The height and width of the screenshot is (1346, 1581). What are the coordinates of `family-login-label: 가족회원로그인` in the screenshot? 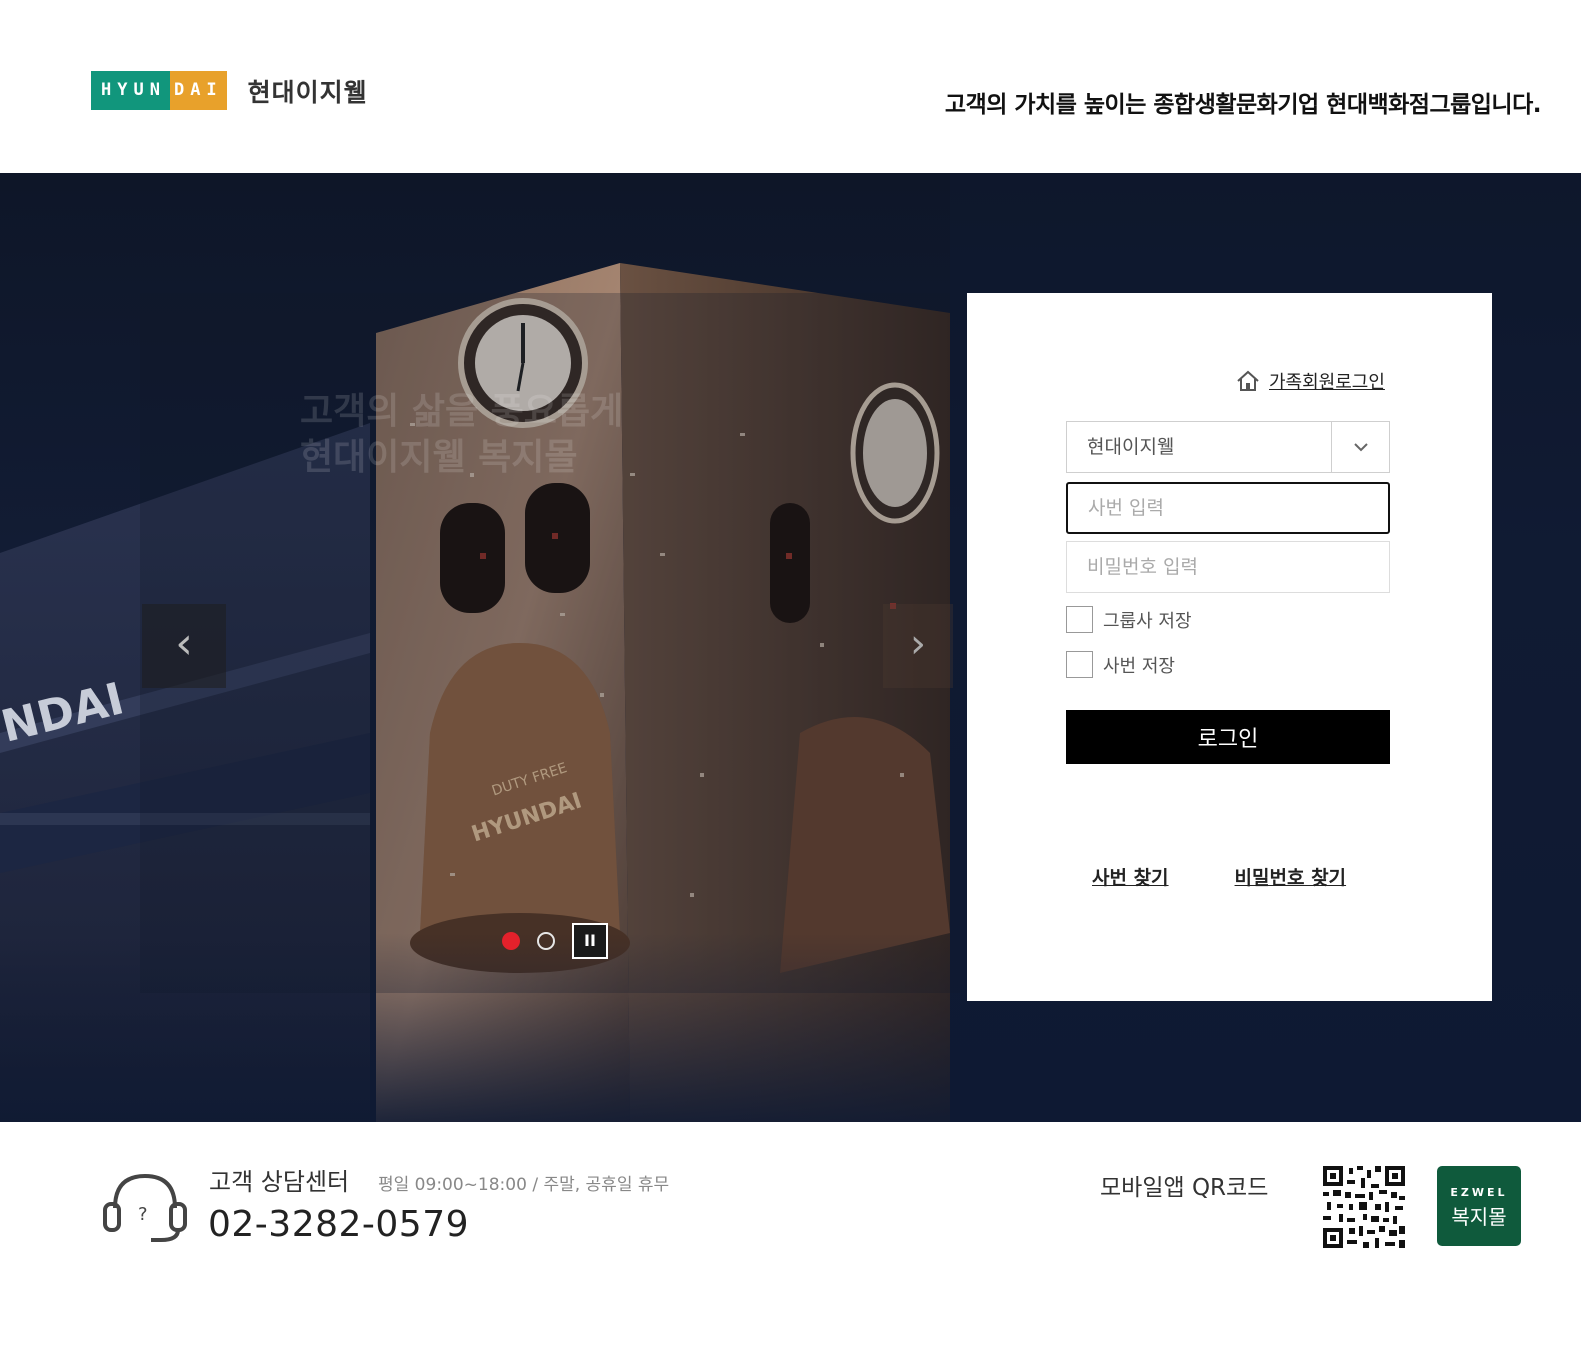 It's located at (1327, 382).